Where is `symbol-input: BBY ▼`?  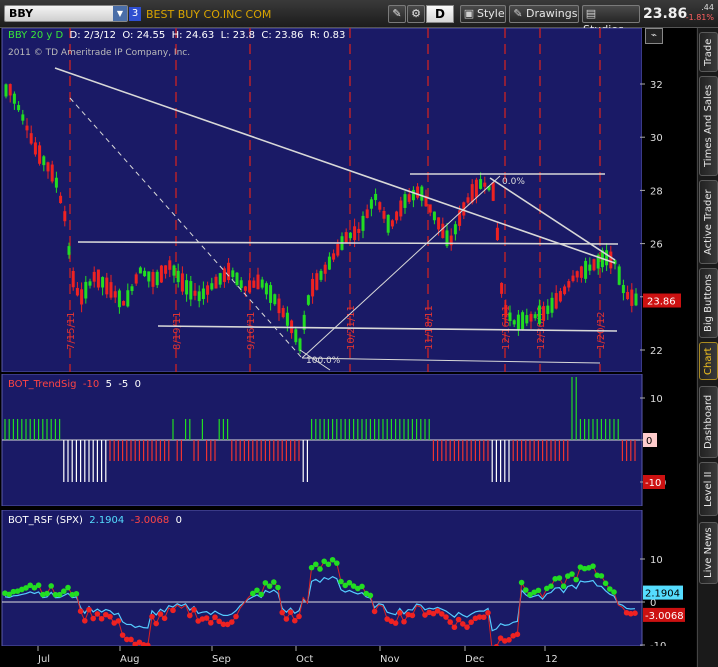 symbol-input: BBY ▼ is located at coordinates (66, 13).